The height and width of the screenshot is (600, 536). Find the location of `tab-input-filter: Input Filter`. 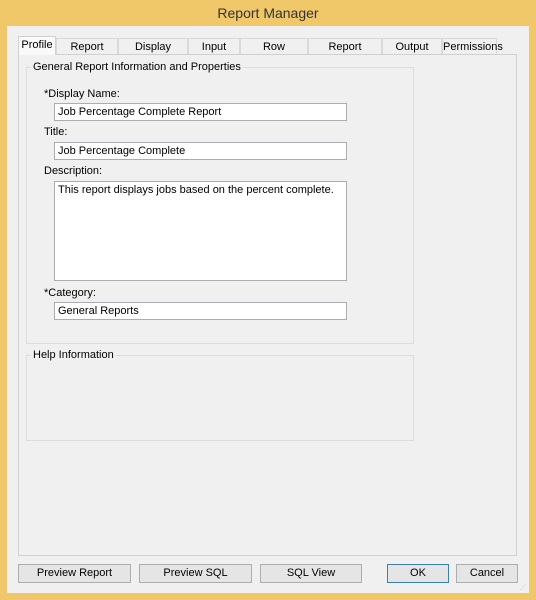

tab-input-filter: Input Filter is located at coordinates (214, 53).